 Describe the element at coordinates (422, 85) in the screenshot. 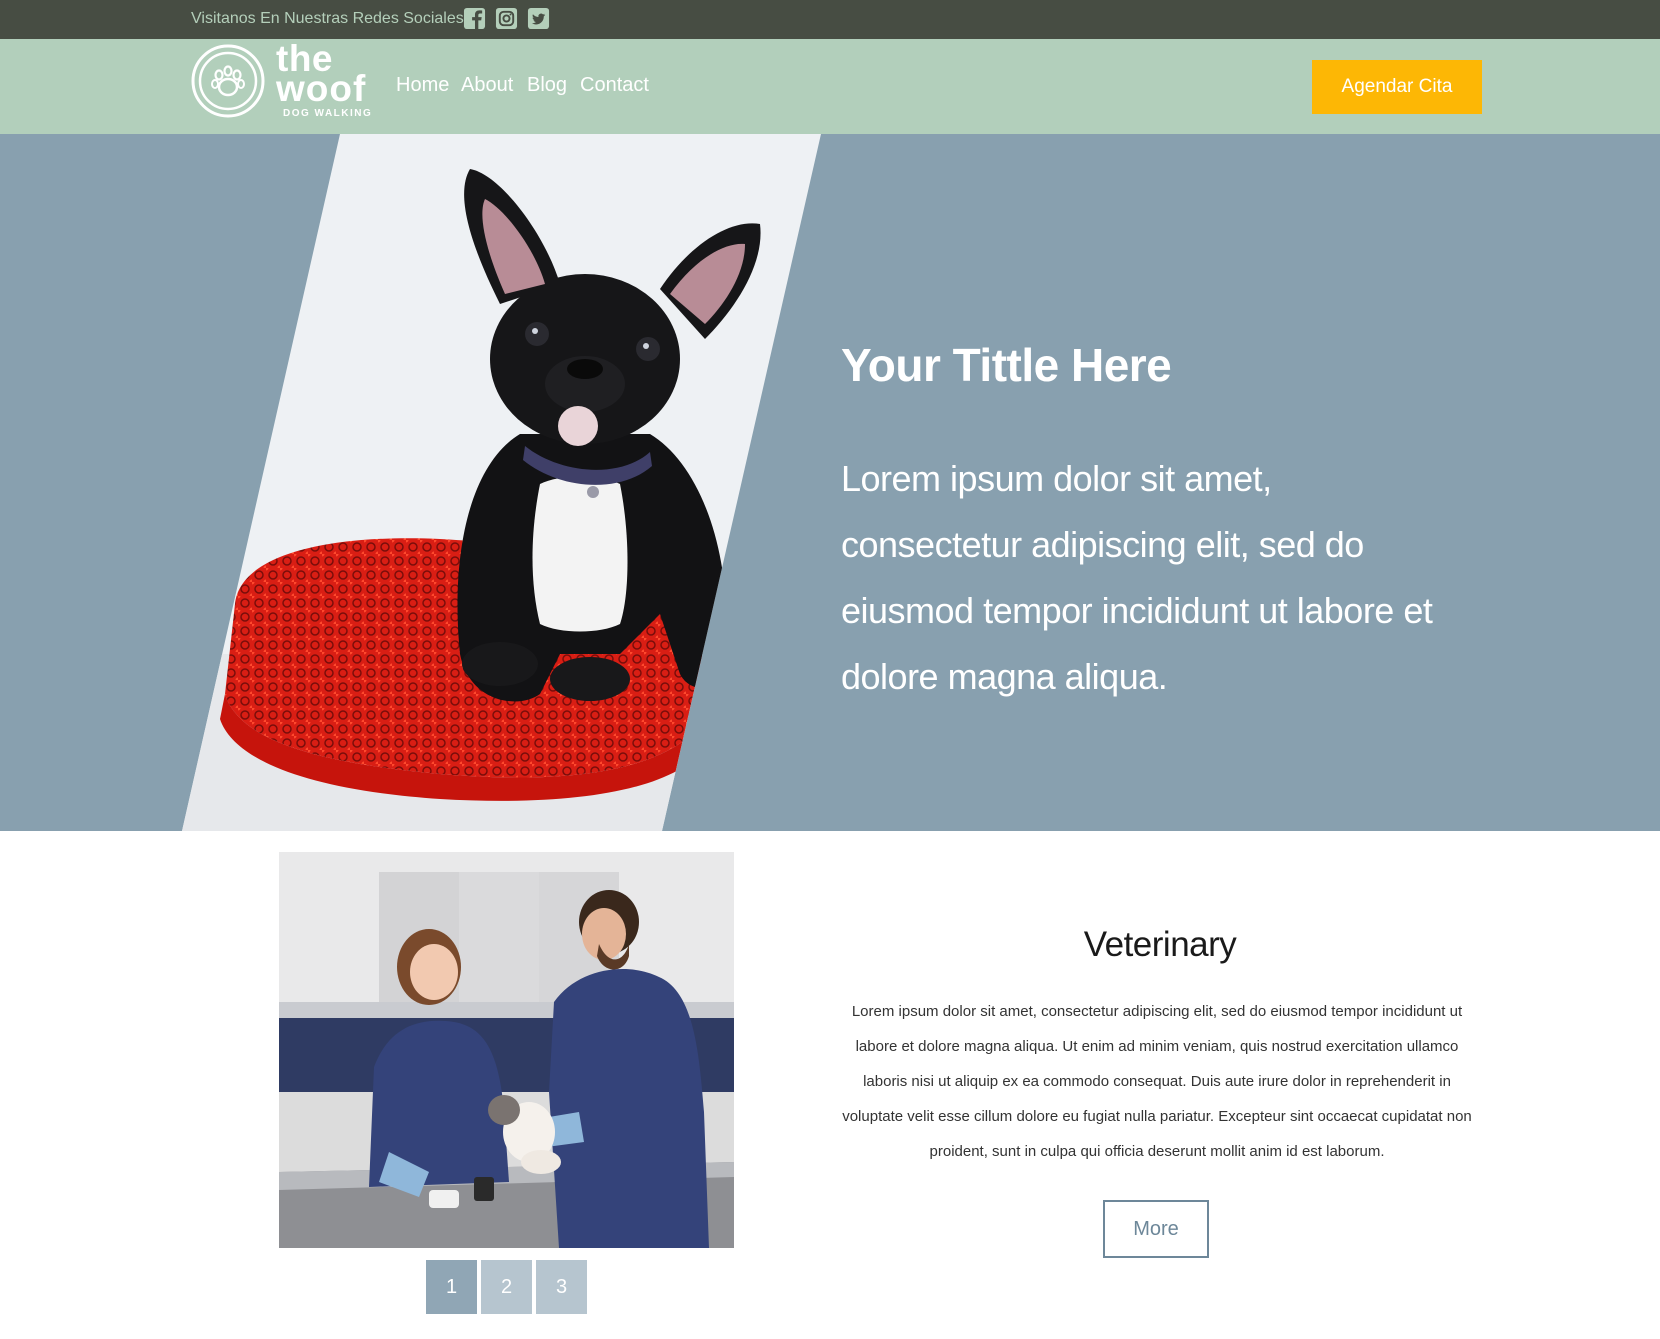

I see `nav-link-home: Home` at that location.